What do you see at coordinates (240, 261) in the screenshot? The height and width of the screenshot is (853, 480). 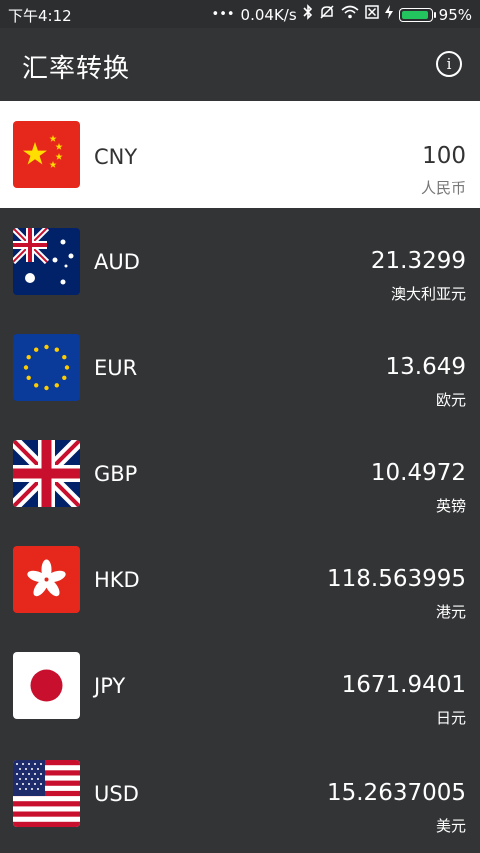 I see `currency-row-aud: AUD 21.3299 澳大利亚元` at bounding box center [240, 261].